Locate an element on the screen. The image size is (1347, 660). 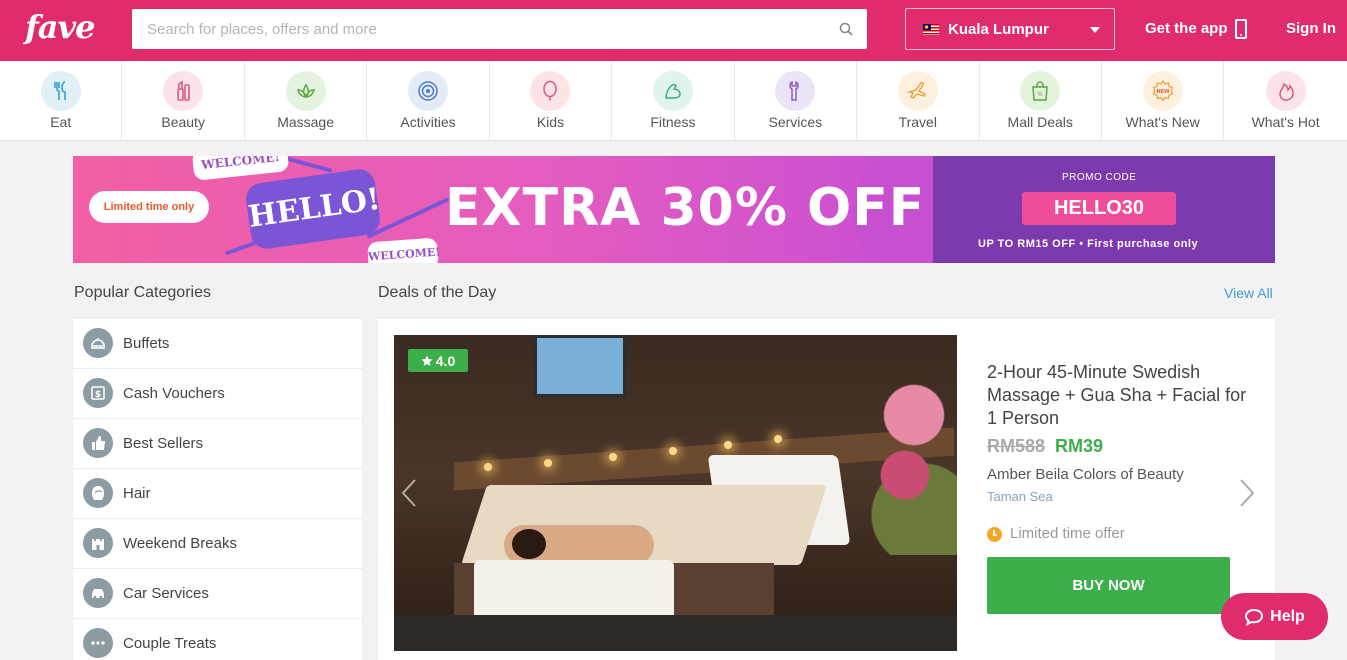
category-activities: Activities is located at coordinates (428, 101).